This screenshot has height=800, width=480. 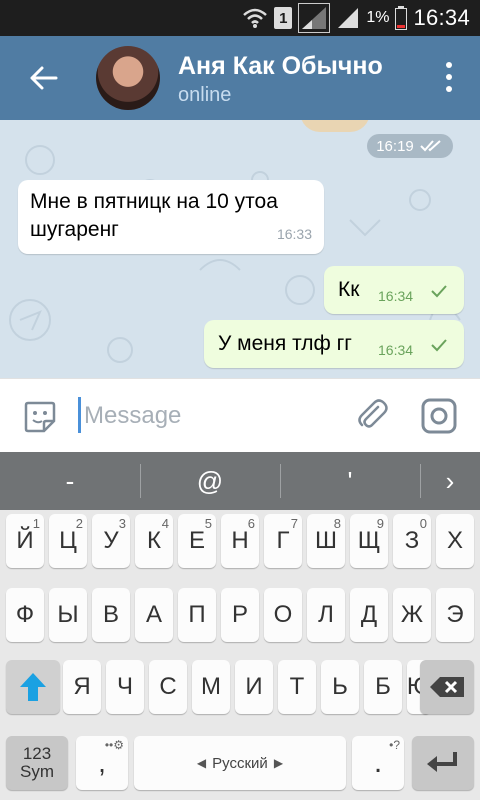 I want to click on key-ч: Ч, so click(x=125, y=687).